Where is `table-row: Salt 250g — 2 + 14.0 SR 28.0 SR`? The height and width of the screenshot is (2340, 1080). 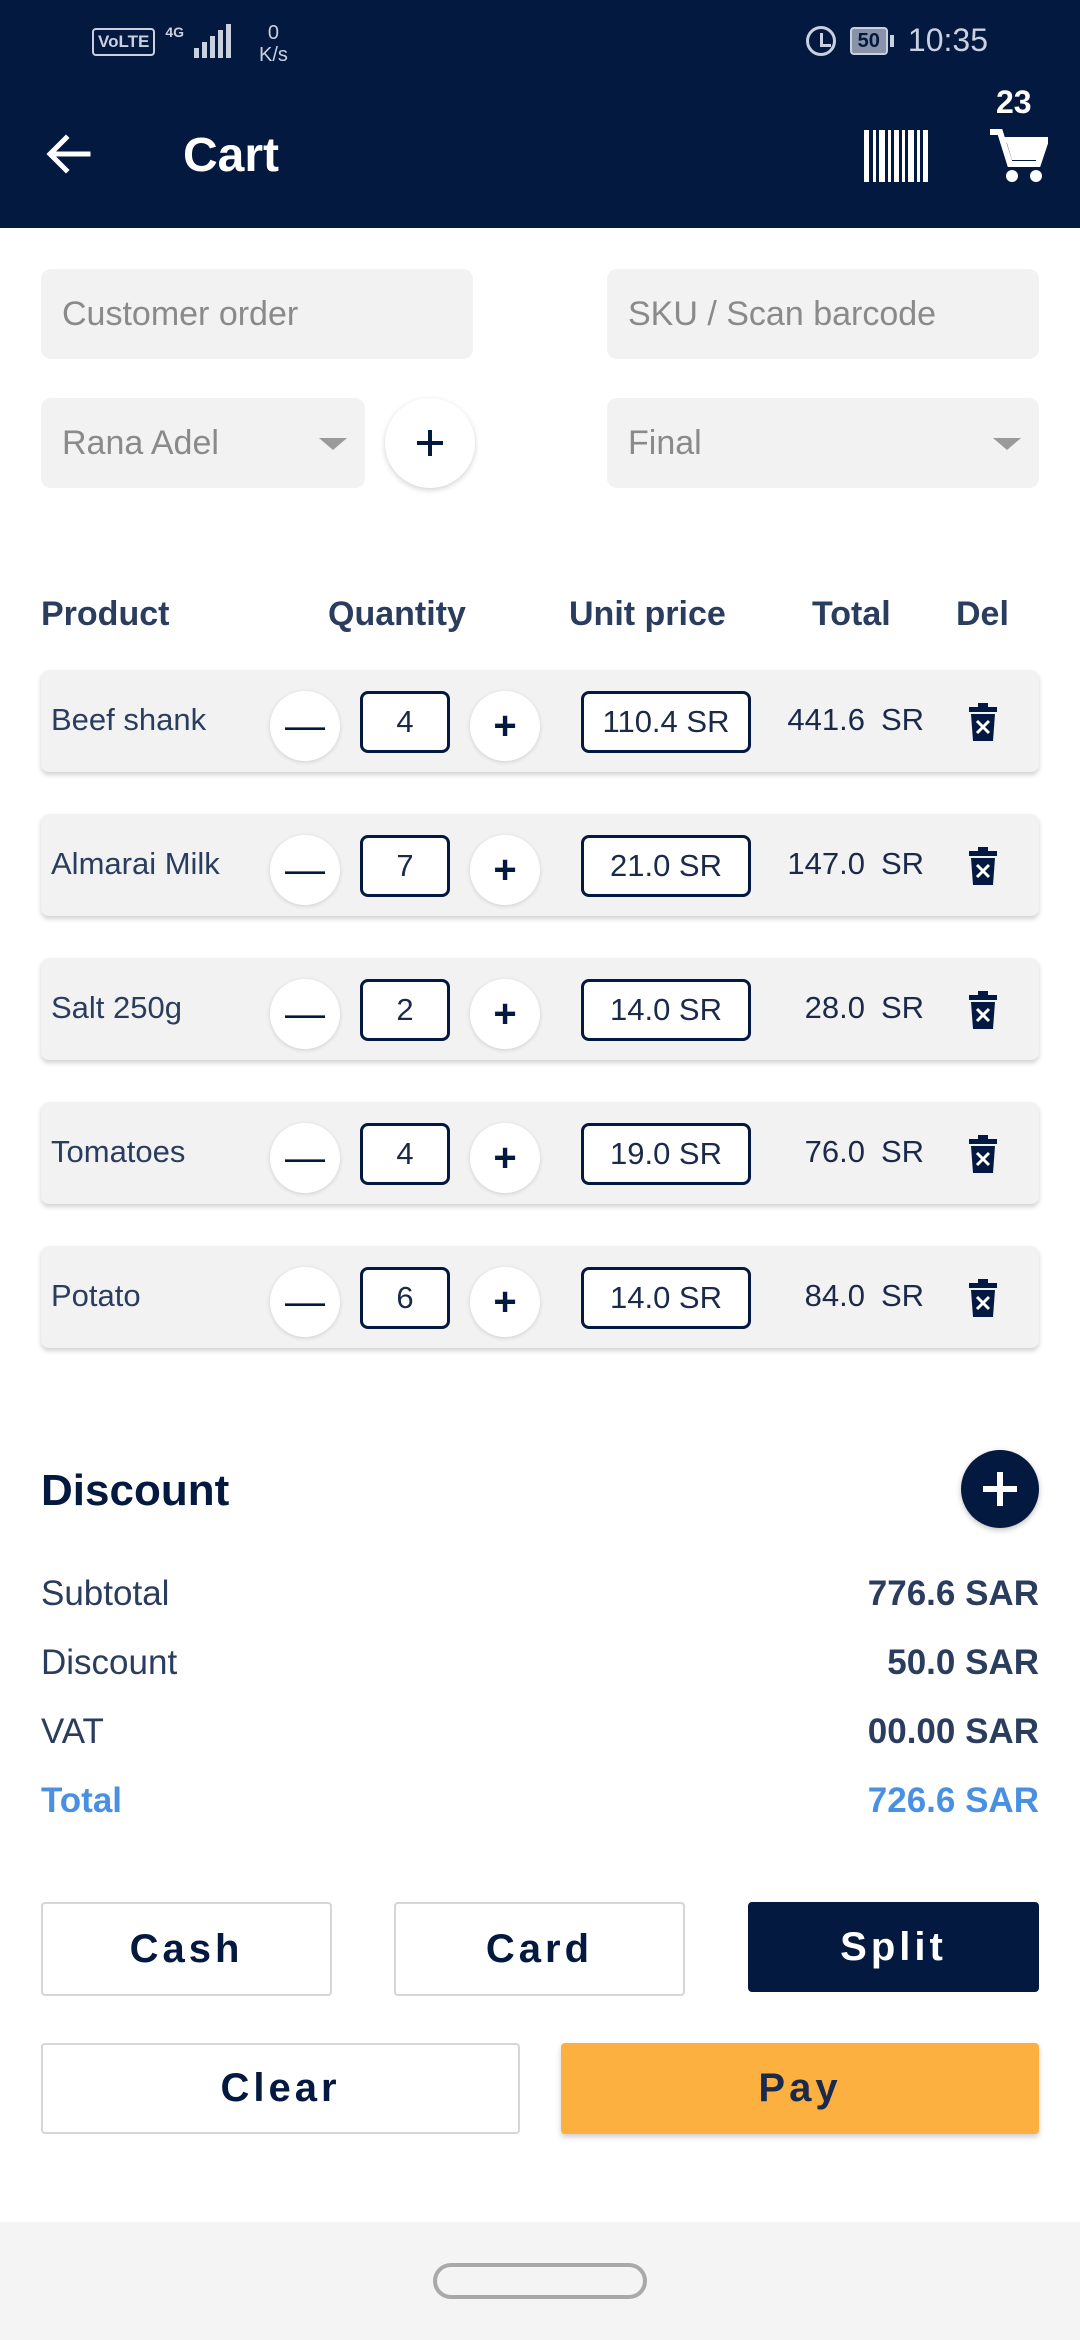 table-row: Salt 250g — 2 + 14.0 SR 28.0 SR is located at coordinates (540, 1009).